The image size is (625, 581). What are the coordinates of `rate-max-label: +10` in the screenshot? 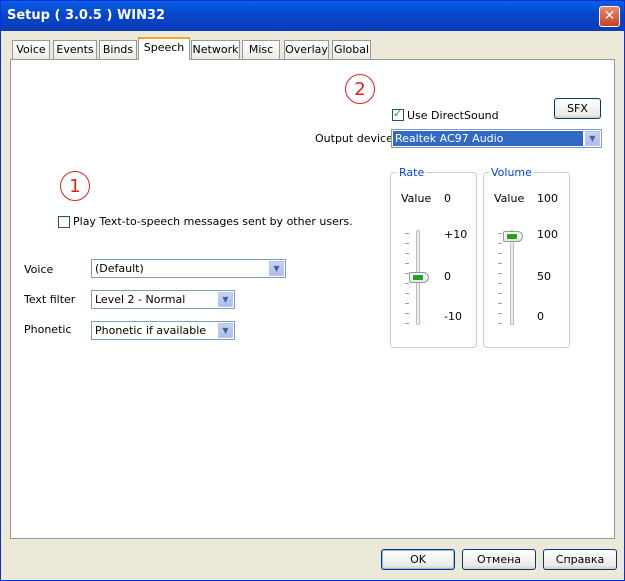 It's located at (456, 234).